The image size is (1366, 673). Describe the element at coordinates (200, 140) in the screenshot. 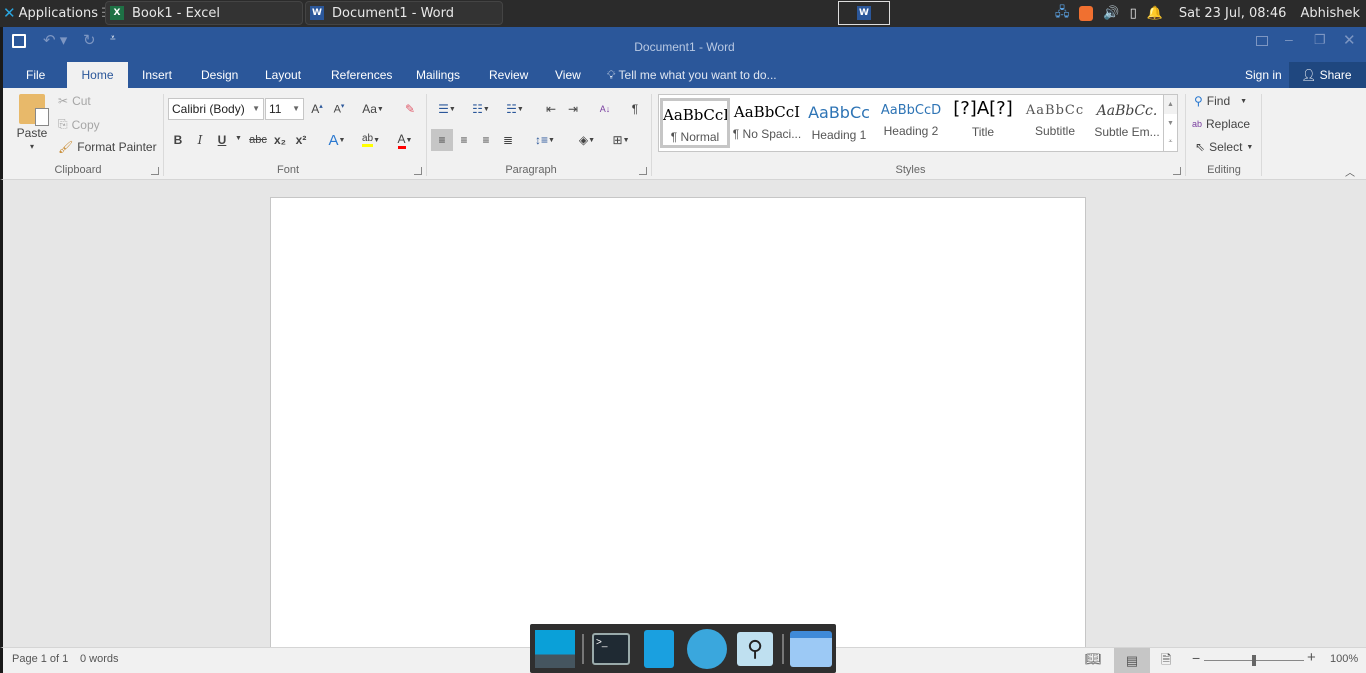

I see `italic-button: I` at that location.